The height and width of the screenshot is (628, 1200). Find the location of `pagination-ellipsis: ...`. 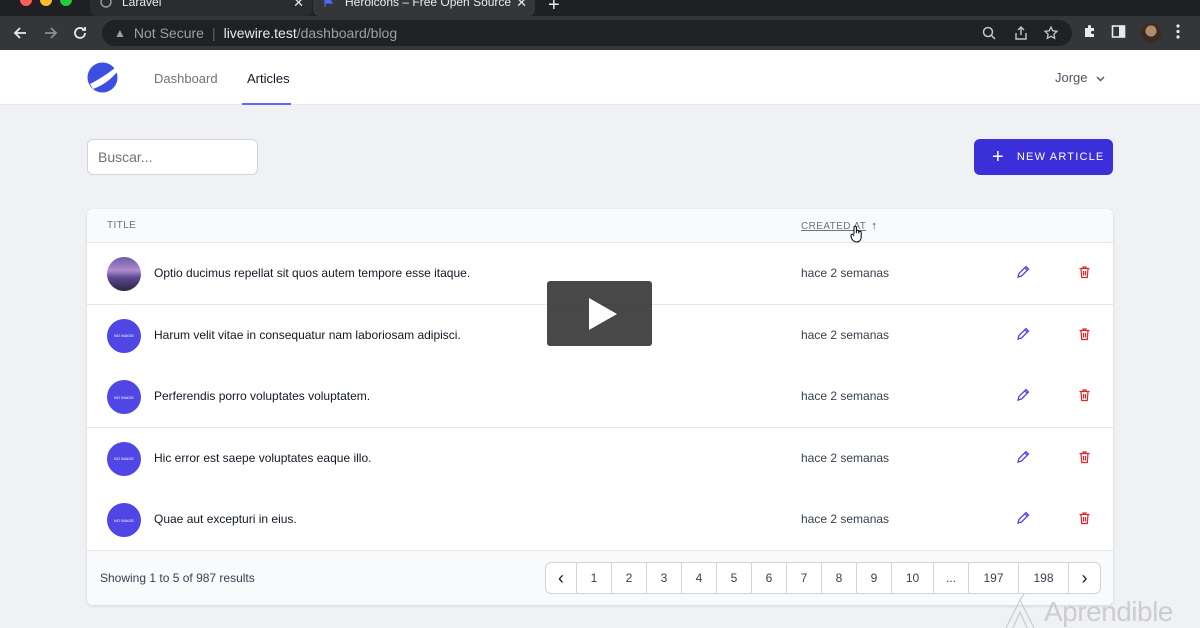

pagination-ellipsis: ... is located at coordinates (951, 578).